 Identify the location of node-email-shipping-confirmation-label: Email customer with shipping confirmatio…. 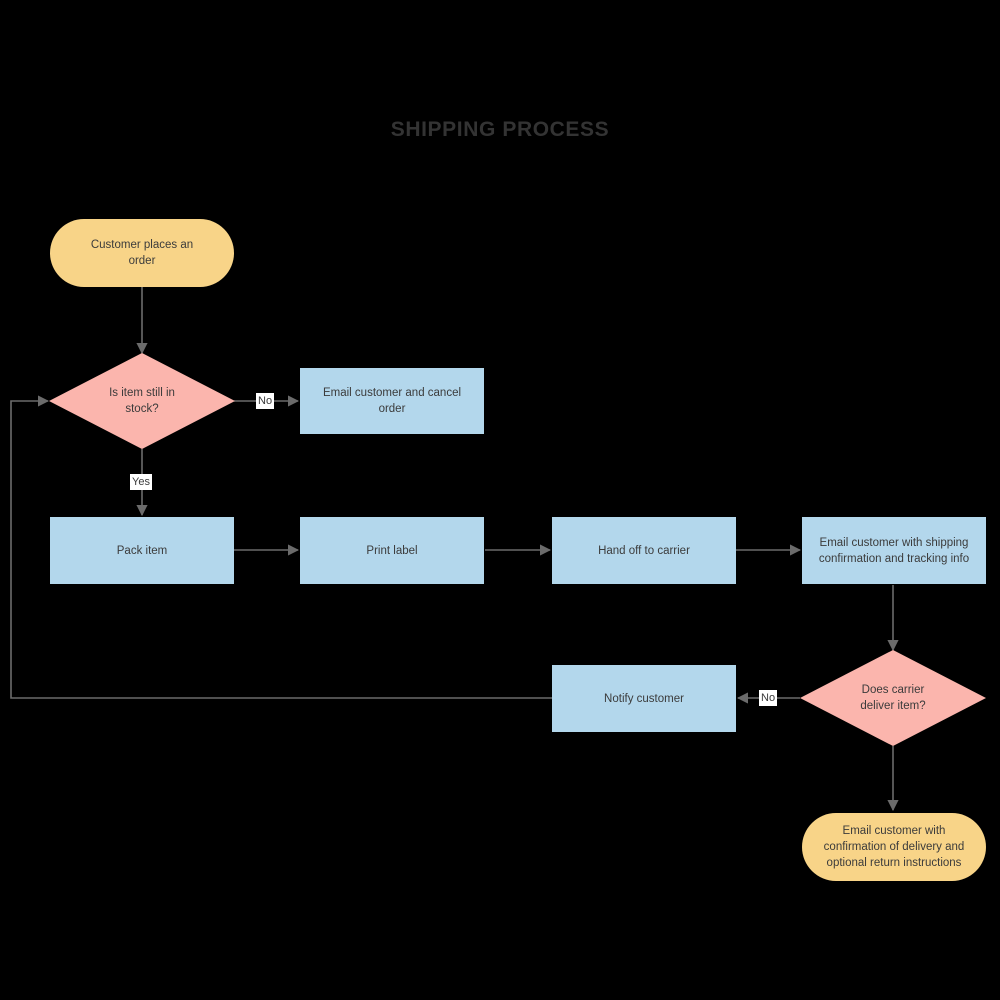
(894, 550).